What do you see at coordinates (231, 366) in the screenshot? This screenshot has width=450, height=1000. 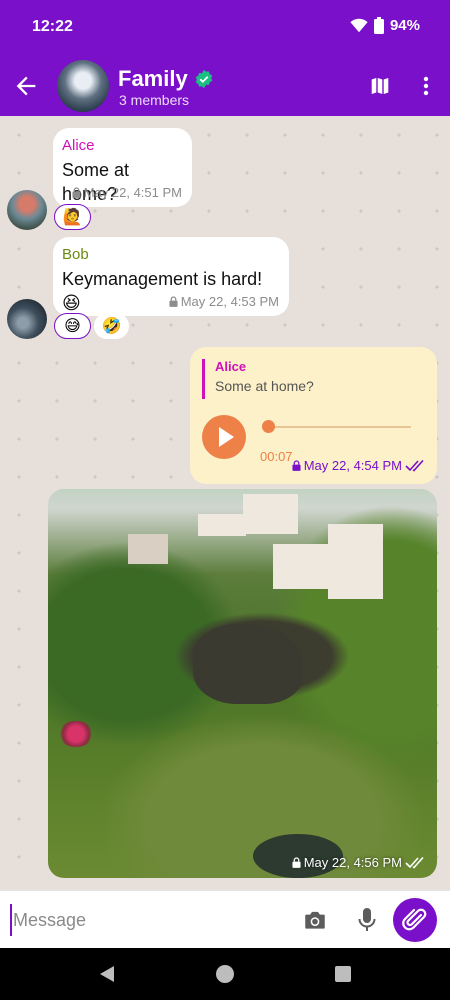 I see `quoted-sender: Alice` at bounding box center [231, 366].